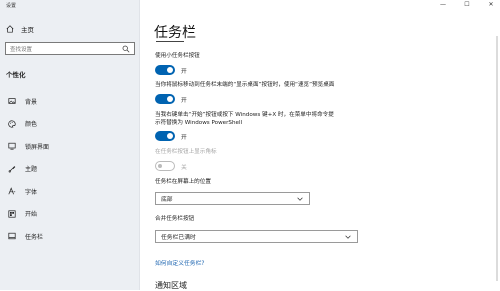 The image size is (500, 291). Describe the element at coordinates (31, 102) in the screenshot. I see `sidebar-item-label: 背景` at that location.